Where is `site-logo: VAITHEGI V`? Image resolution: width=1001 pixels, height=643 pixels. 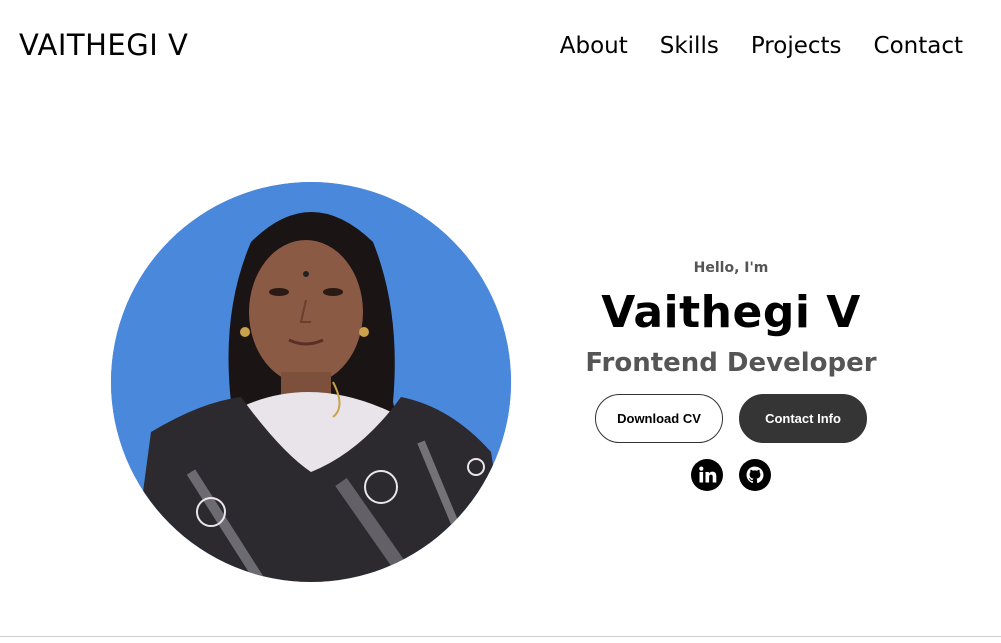 site-logo: VAITHEGI V is located at coordinates (103, 45).